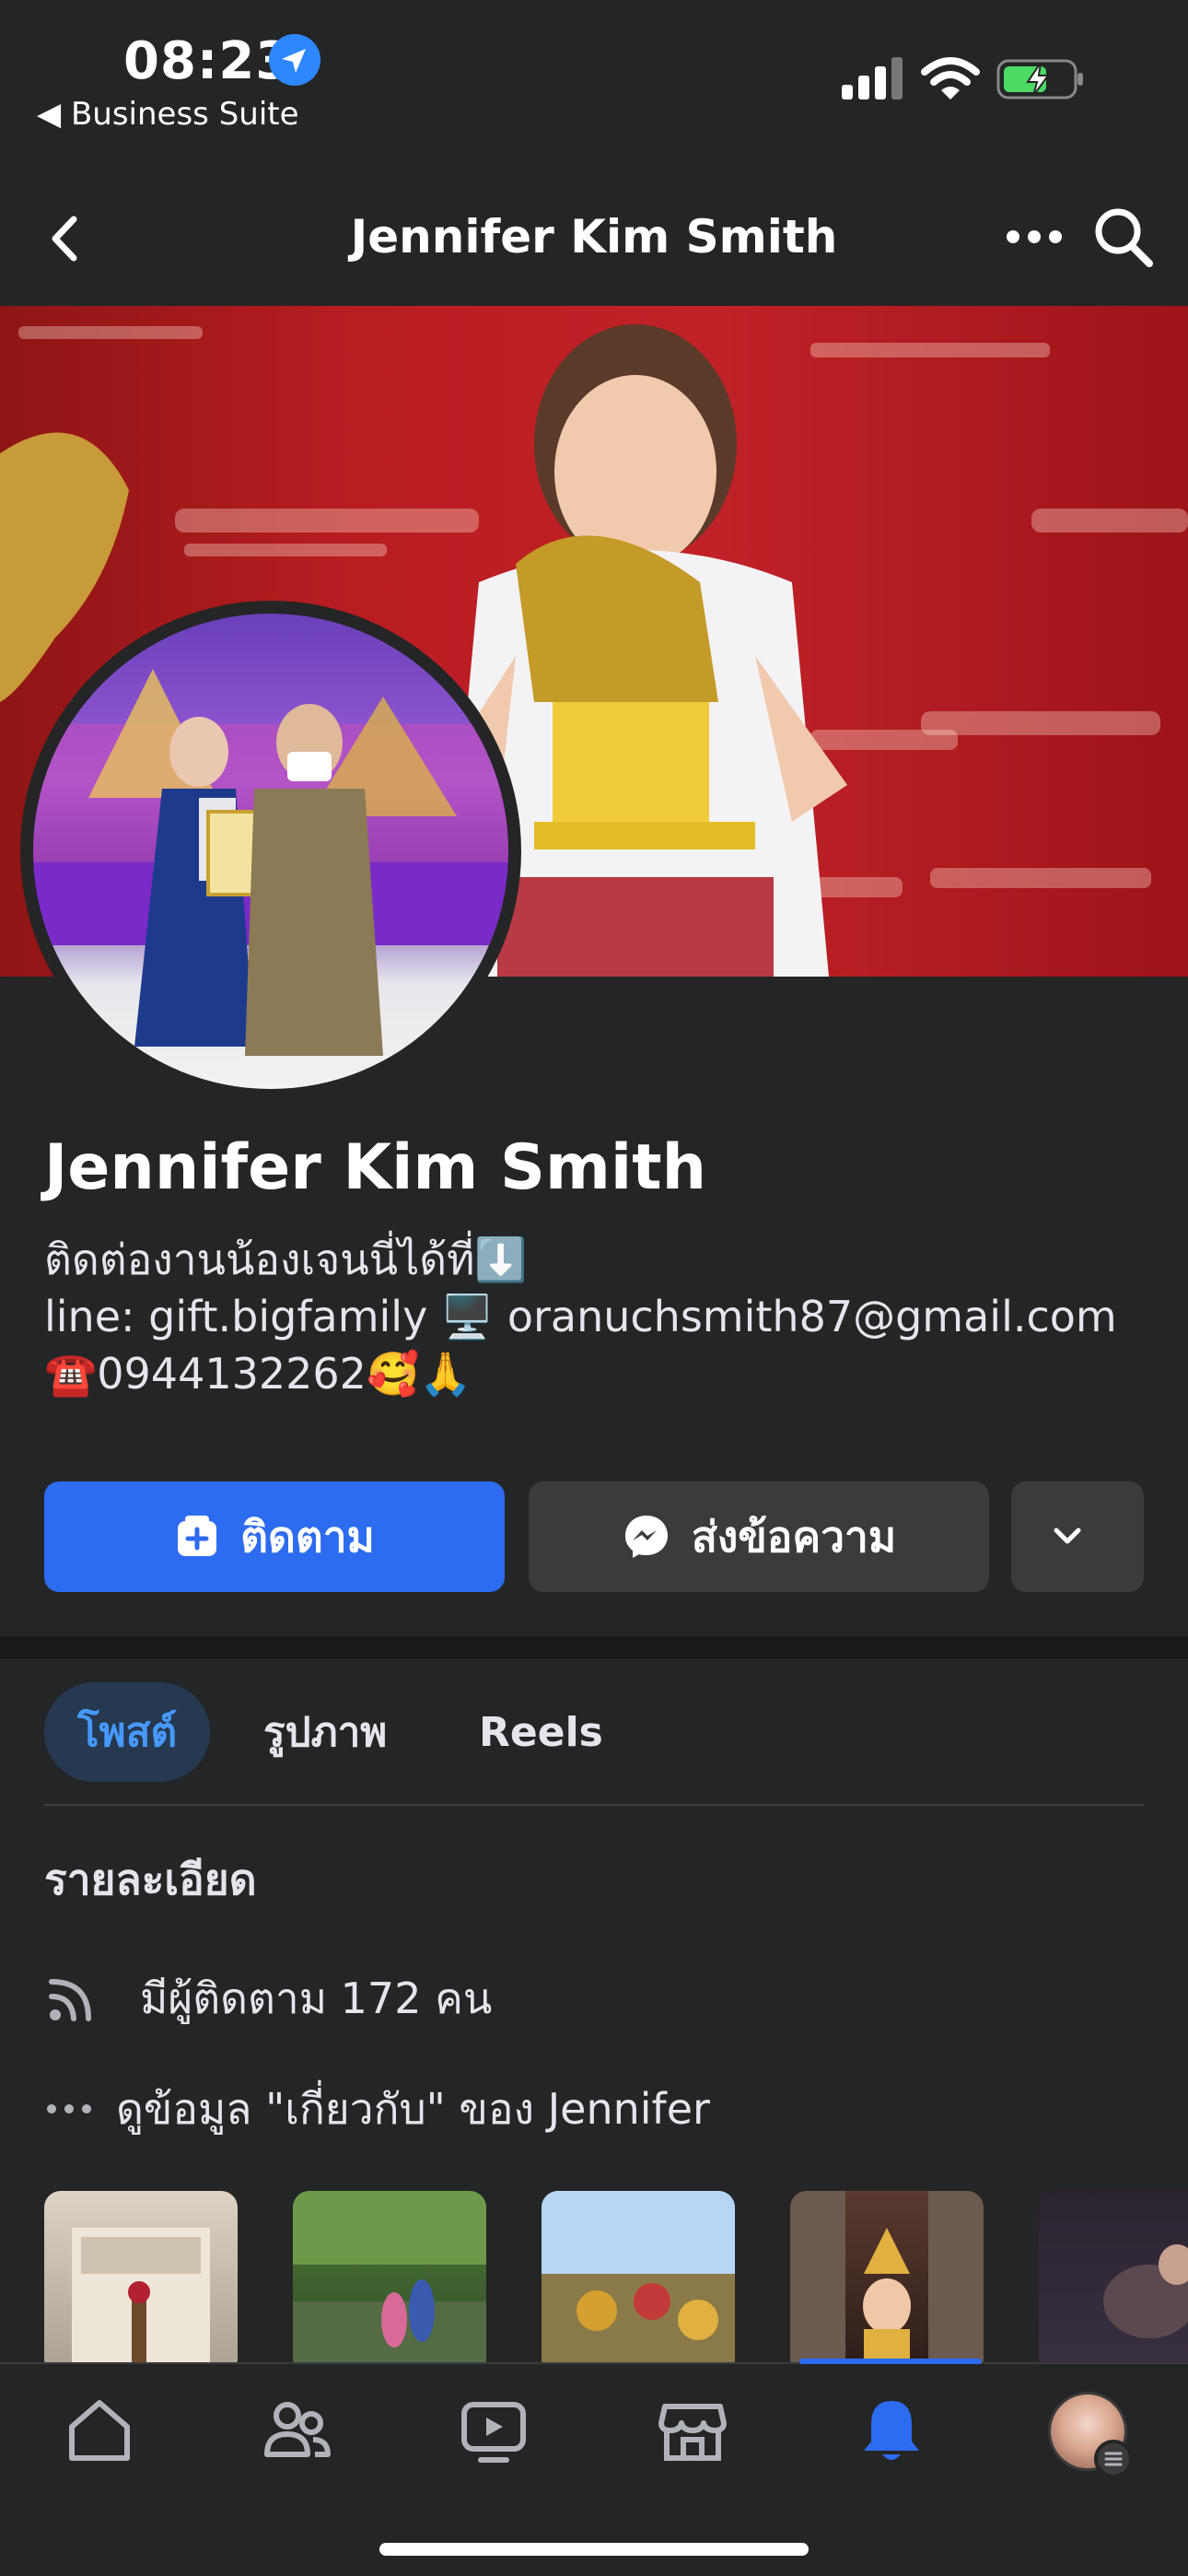 The width and height of the screenshot is (1188, 2576). Describe the element at coordinates (270, 862) in the screenshot. I see `profile-photo-content` at that location.